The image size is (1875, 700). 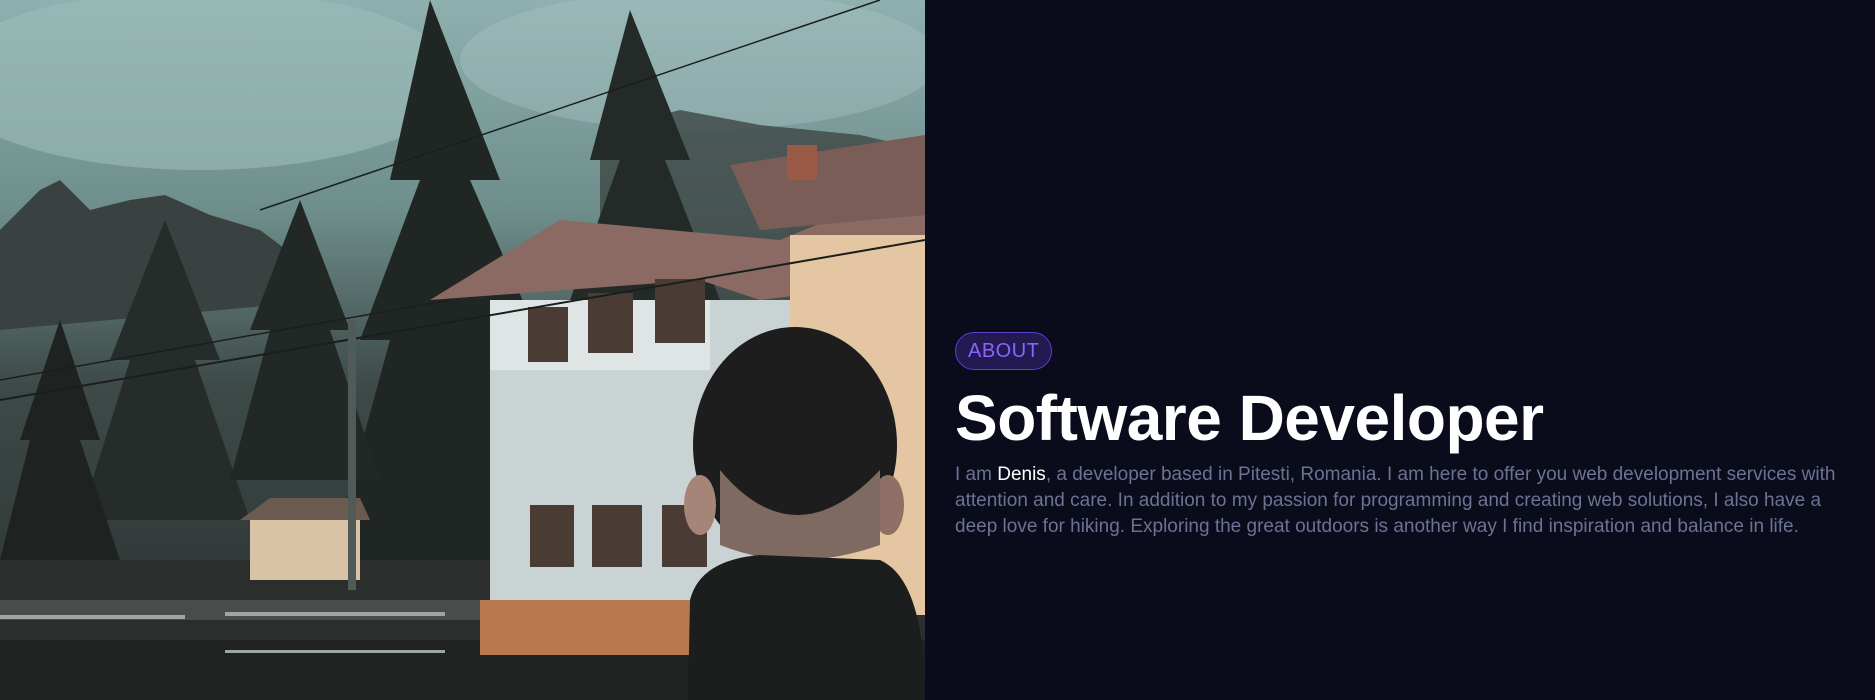 What do you see at coordinates (1021, 474) in the screenshot?
I see `author-name: Denis` at bounding box center [1021, 474].